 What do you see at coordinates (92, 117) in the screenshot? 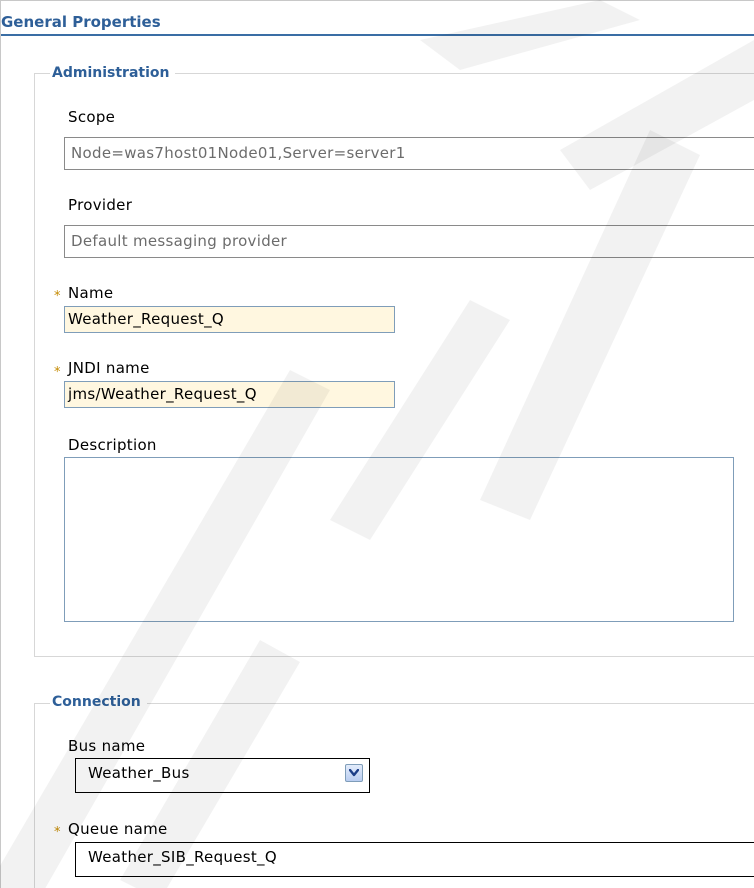
I see `scope-label: Scope` at bounding box center [92, 117].